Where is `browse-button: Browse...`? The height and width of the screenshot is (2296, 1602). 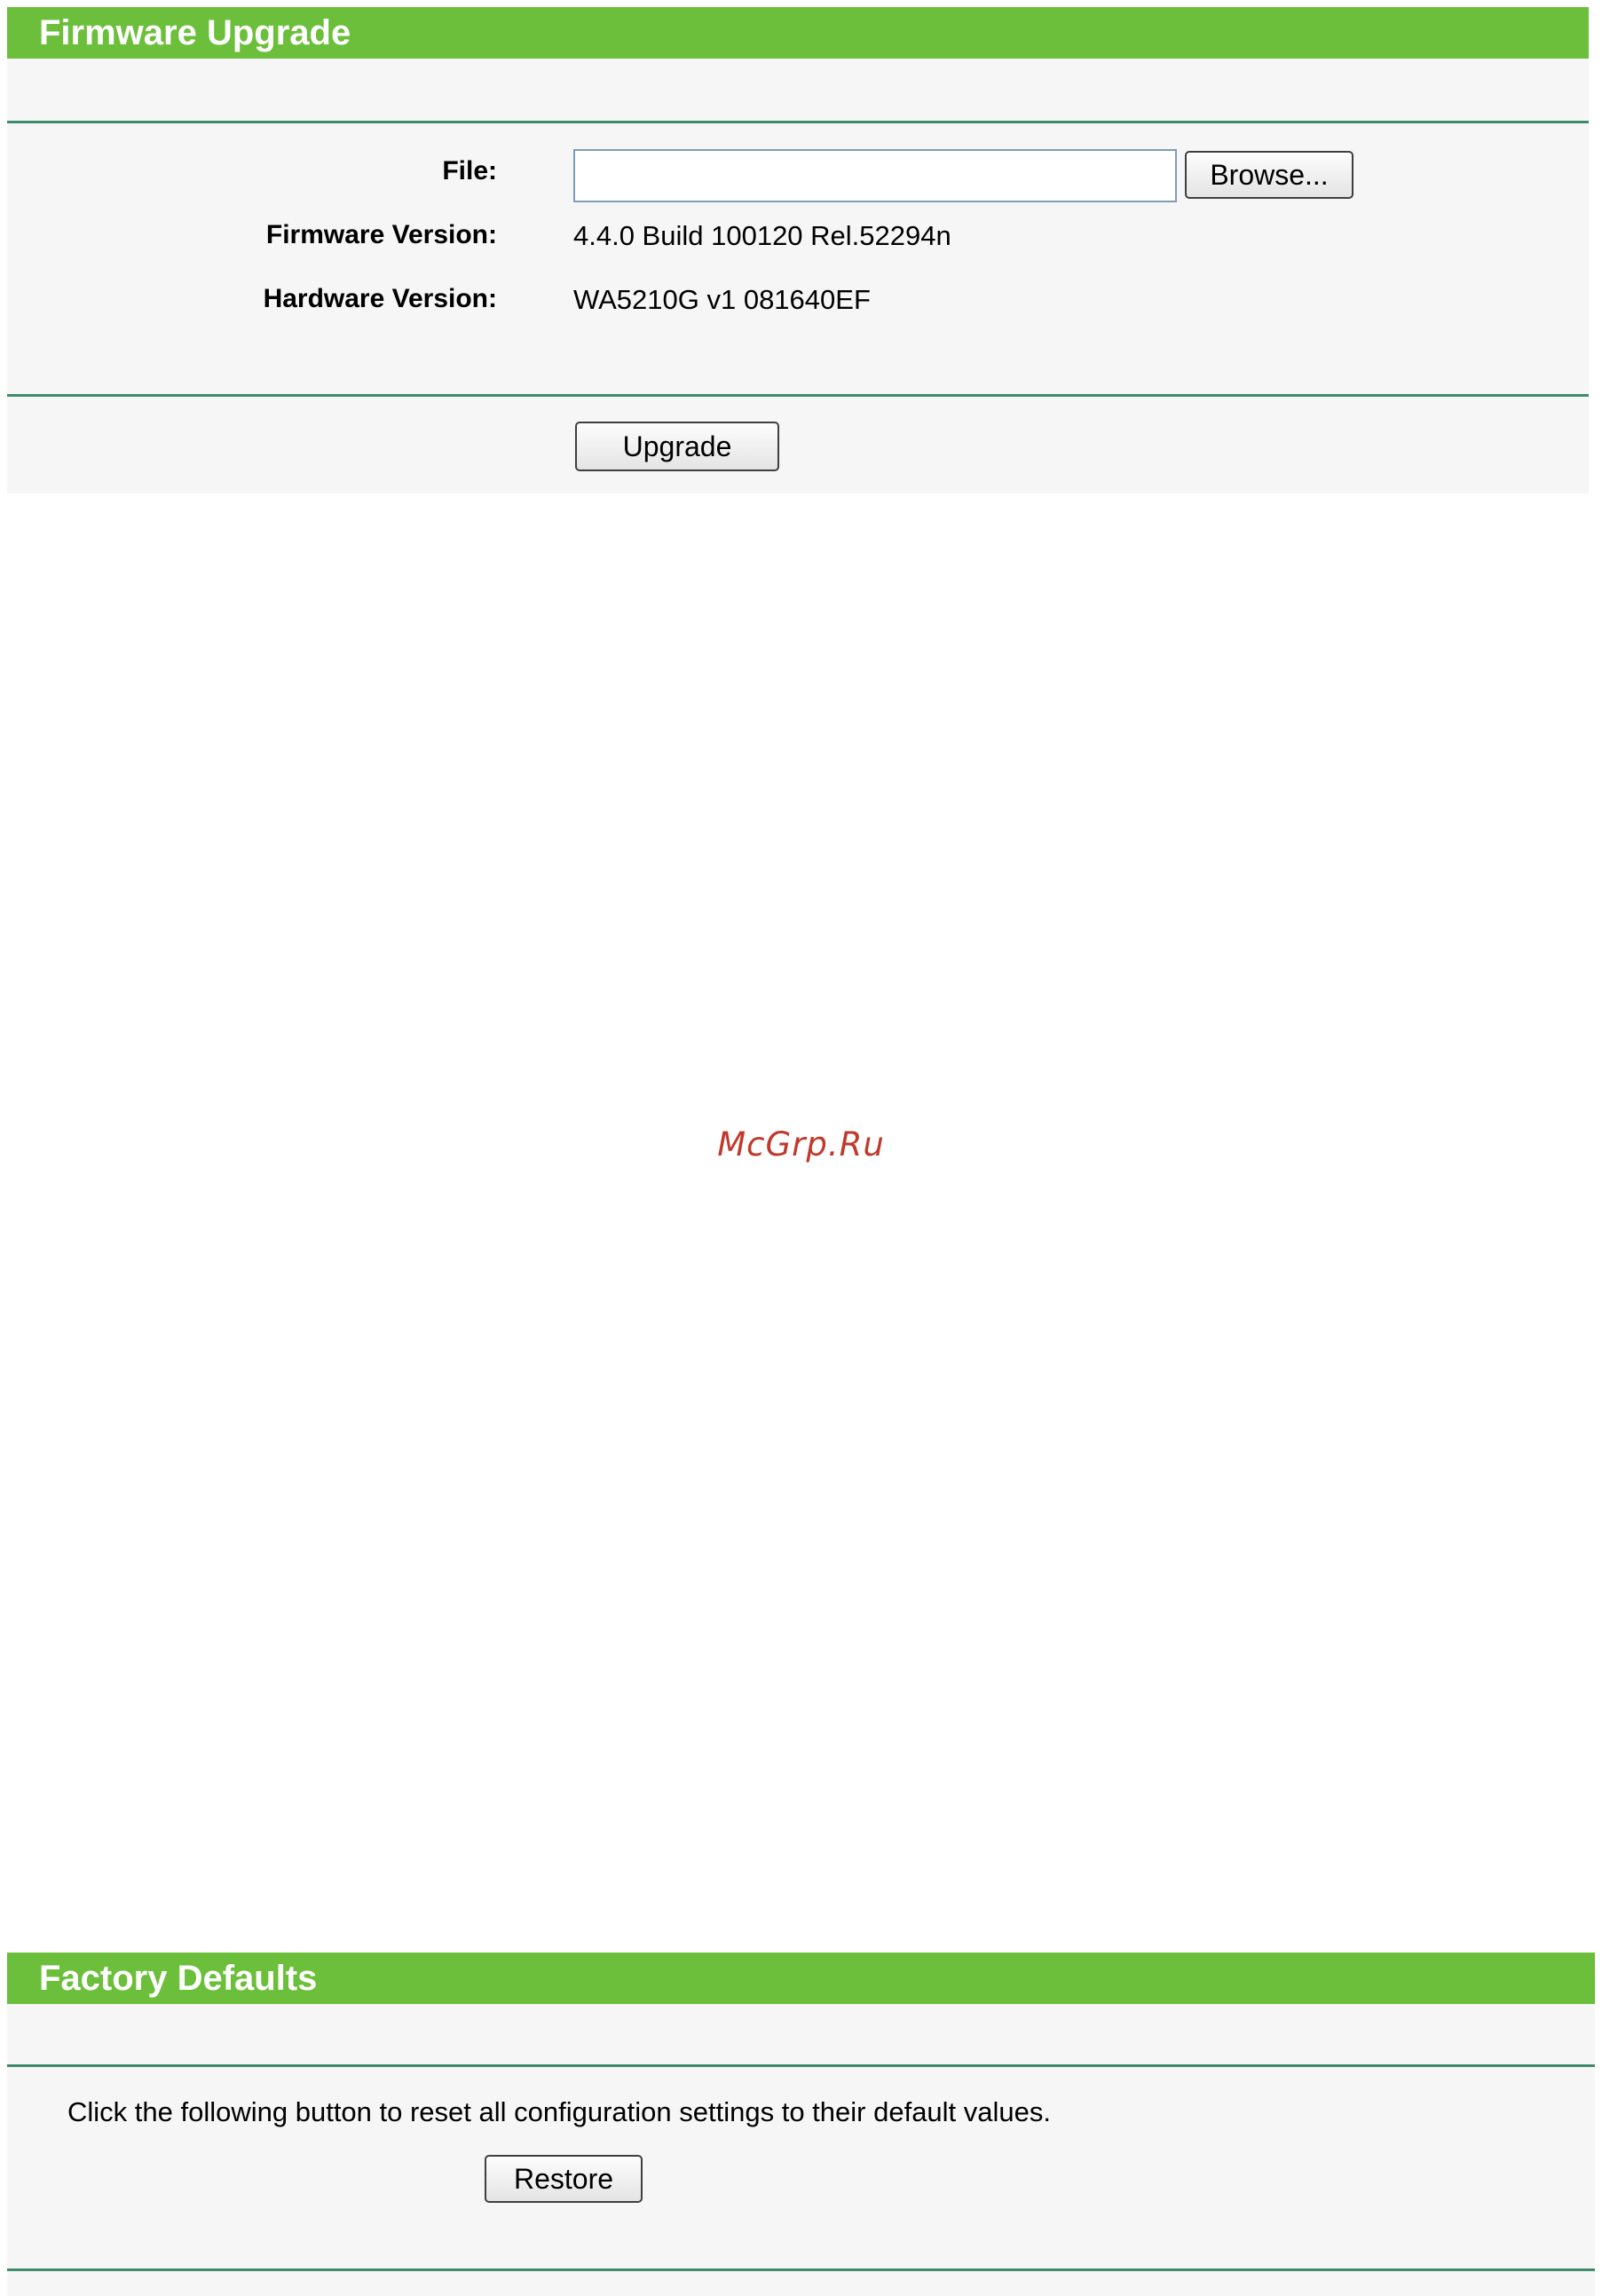
browse-button: Browse... is located at coordinates (1269, 175).